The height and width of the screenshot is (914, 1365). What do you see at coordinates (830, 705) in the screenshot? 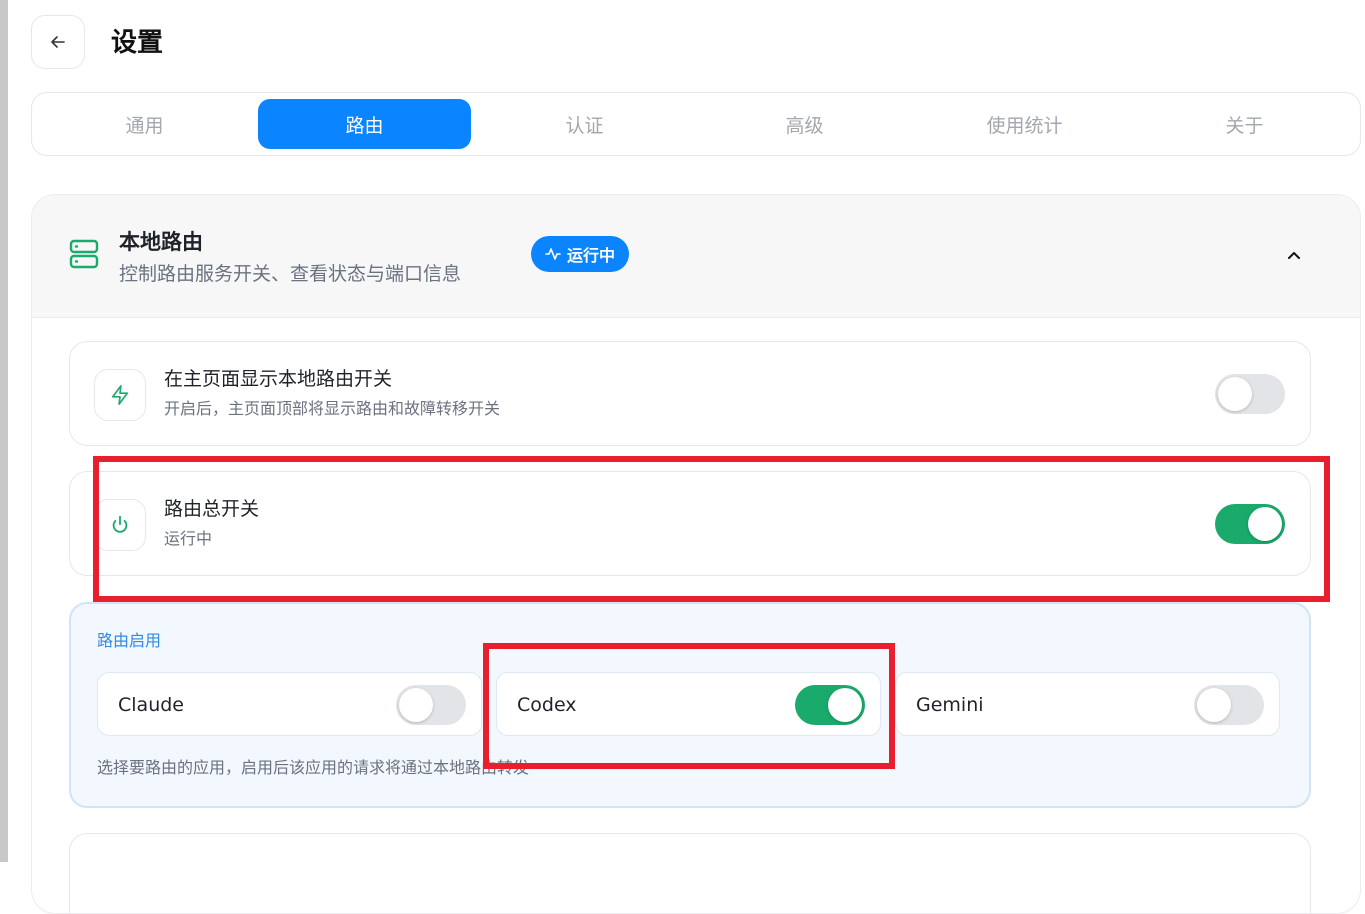
I see `codex-toggle` at bounding box center [830, 705].